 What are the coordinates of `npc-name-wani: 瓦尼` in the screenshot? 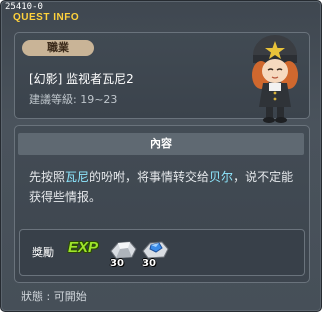 It's located at (77, 177).